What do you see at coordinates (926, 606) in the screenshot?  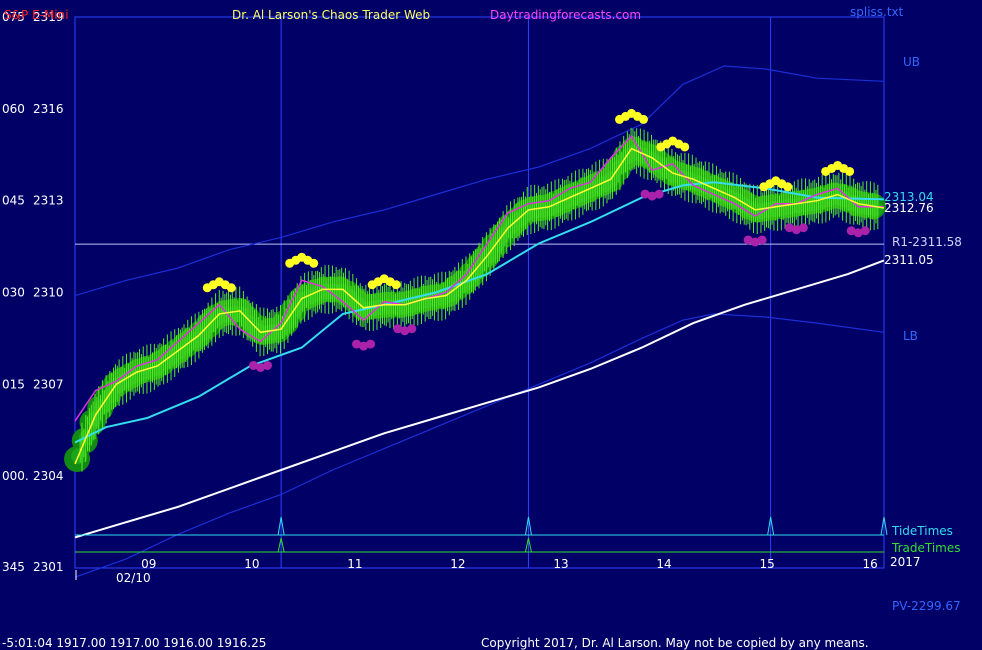 I see `pv-label: PV-2299.67` at bounding box center [926, 606].